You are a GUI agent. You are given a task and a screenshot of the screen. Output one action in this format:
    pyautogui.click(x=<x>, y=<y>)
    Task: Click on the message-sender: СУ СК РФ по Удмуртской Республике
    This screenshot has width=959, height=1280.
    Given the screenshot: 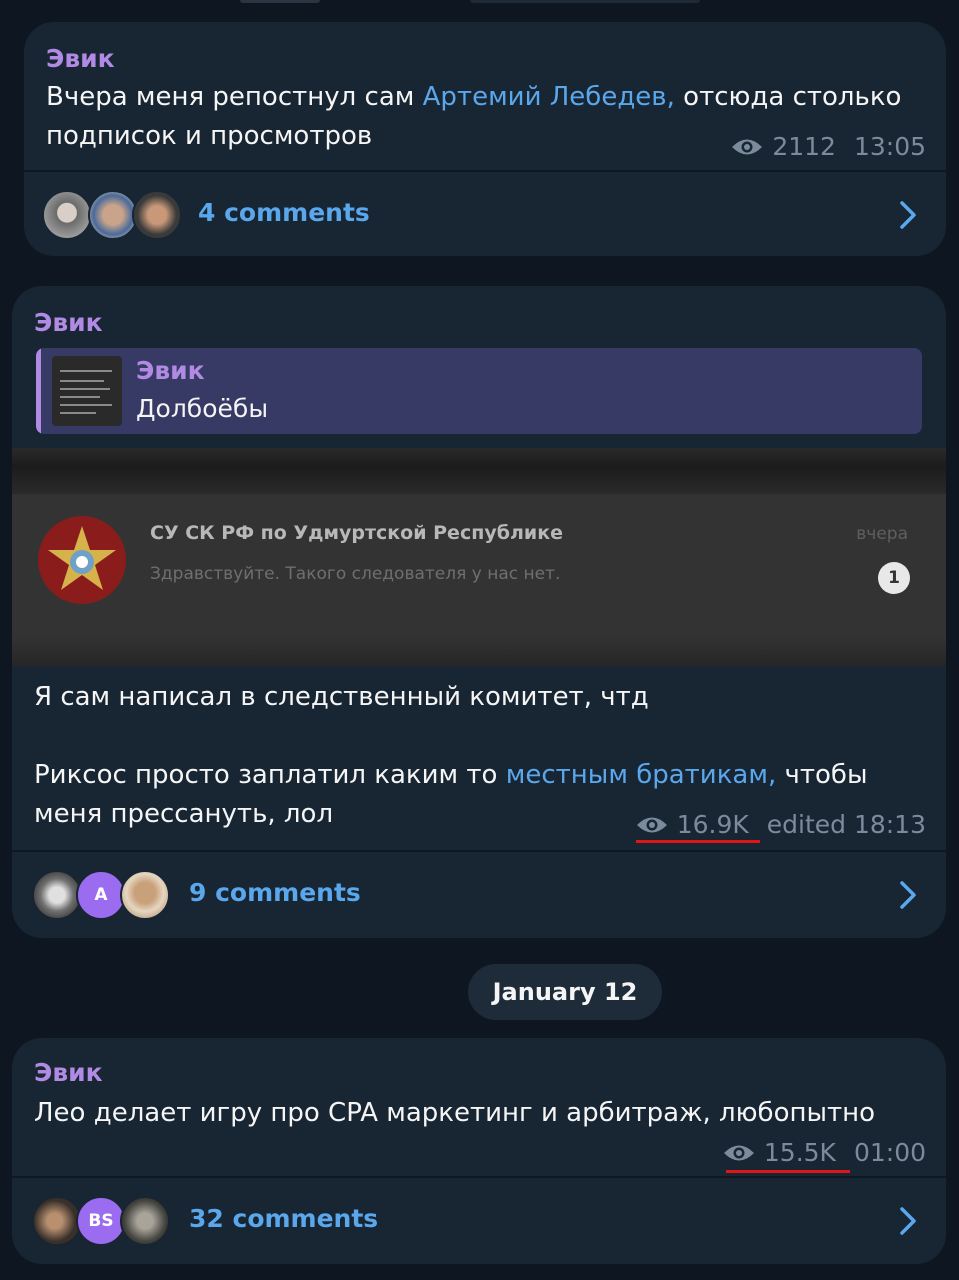 What is the action you would take?
    pyautogui.click(x=356, y=533)
    